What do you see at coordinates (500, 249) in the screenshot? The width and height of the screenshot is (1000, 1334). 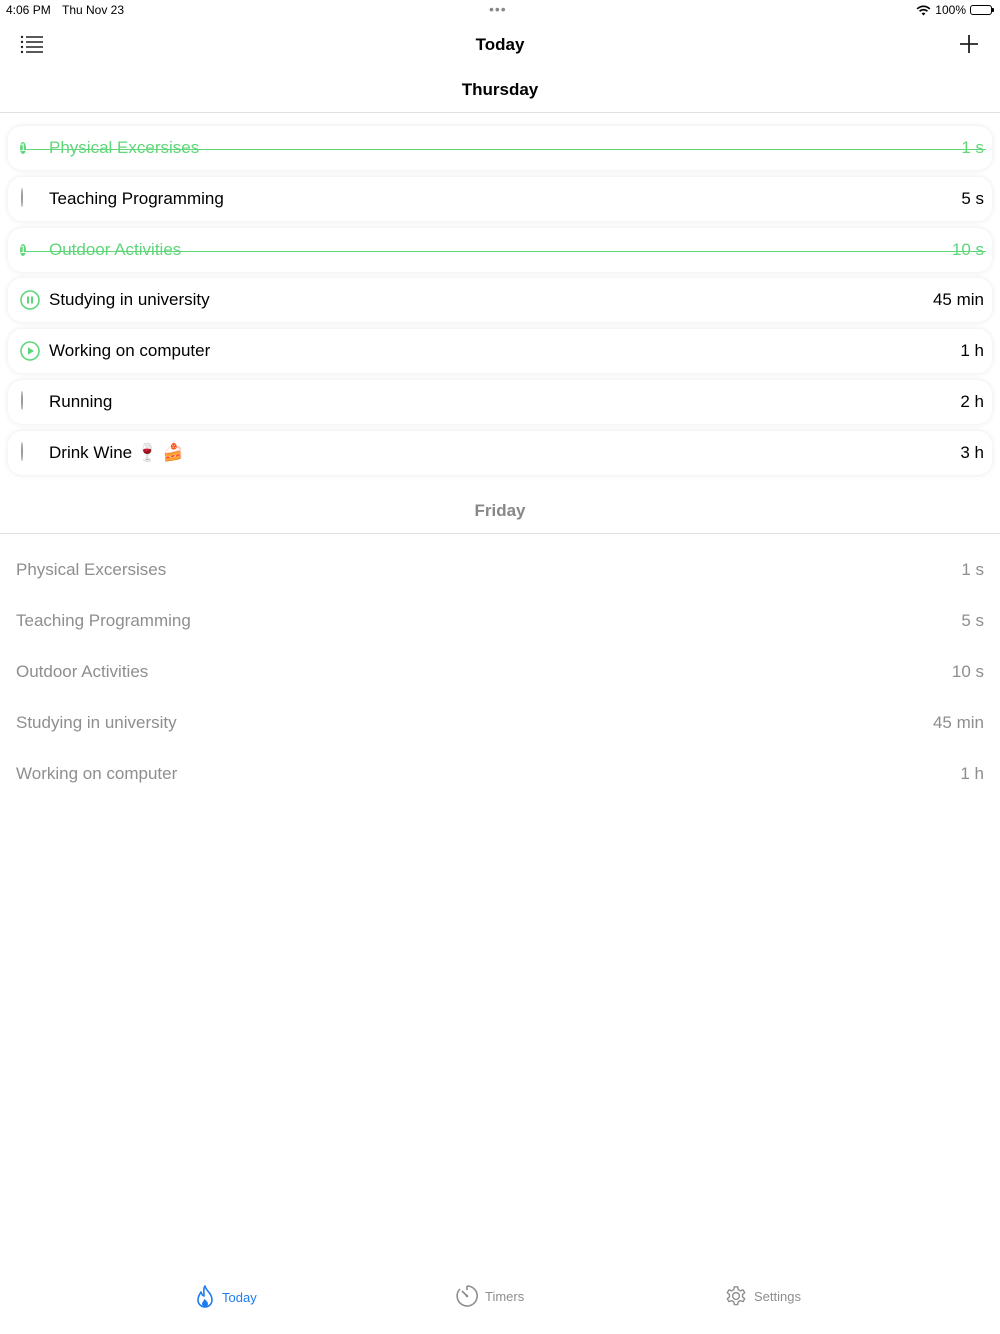 I see `list-item: 1 Outdoor Activities 10 s` at bounding box center [500, 249].